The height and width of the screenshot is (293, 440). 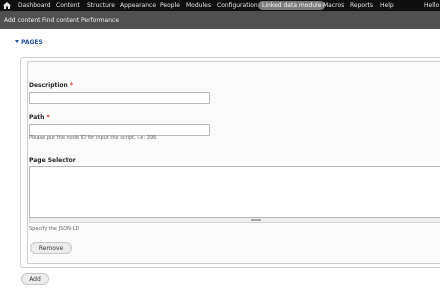 What do you see at coordinates (431, 5) in the screenshot?
I see `user-greeting: Hello` at bounding box center [431, 5].